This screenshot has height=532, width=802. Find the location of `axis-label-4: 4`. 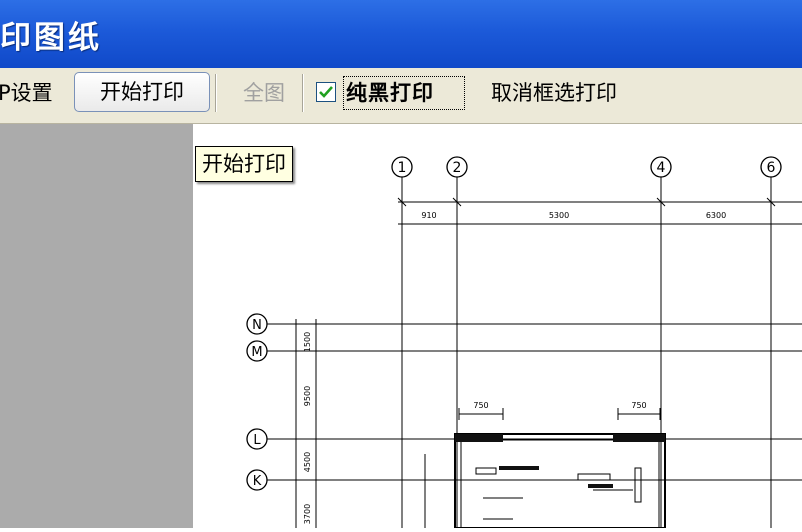

axis-label-4: 4 is located at coordinates (661, 168).